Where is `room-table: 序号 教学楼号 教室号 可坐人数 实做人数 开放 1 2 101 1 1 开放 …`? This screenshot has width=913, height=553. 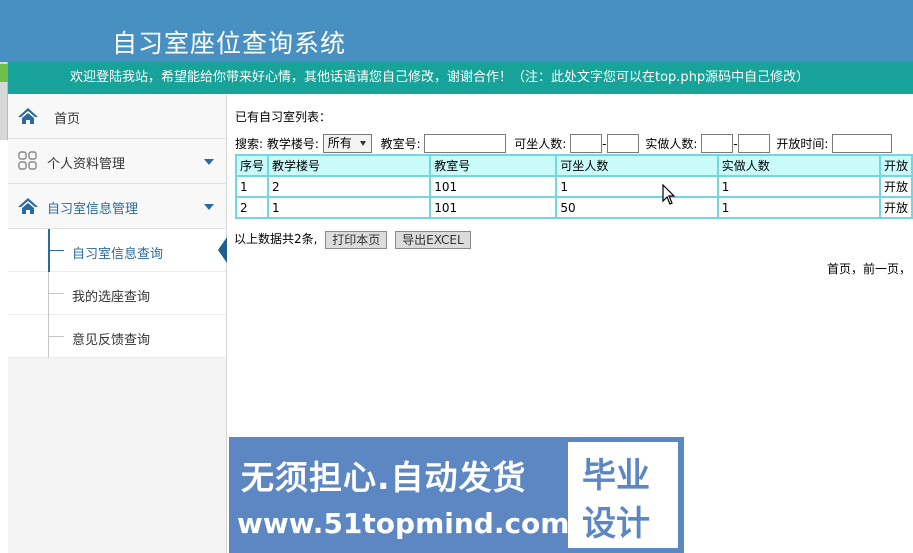
room-table: 序号 教学楼号 教室号 可坐人数 实做人数 开放 1 2 101 1 1 开放 … is located at coordinates (573, 186).